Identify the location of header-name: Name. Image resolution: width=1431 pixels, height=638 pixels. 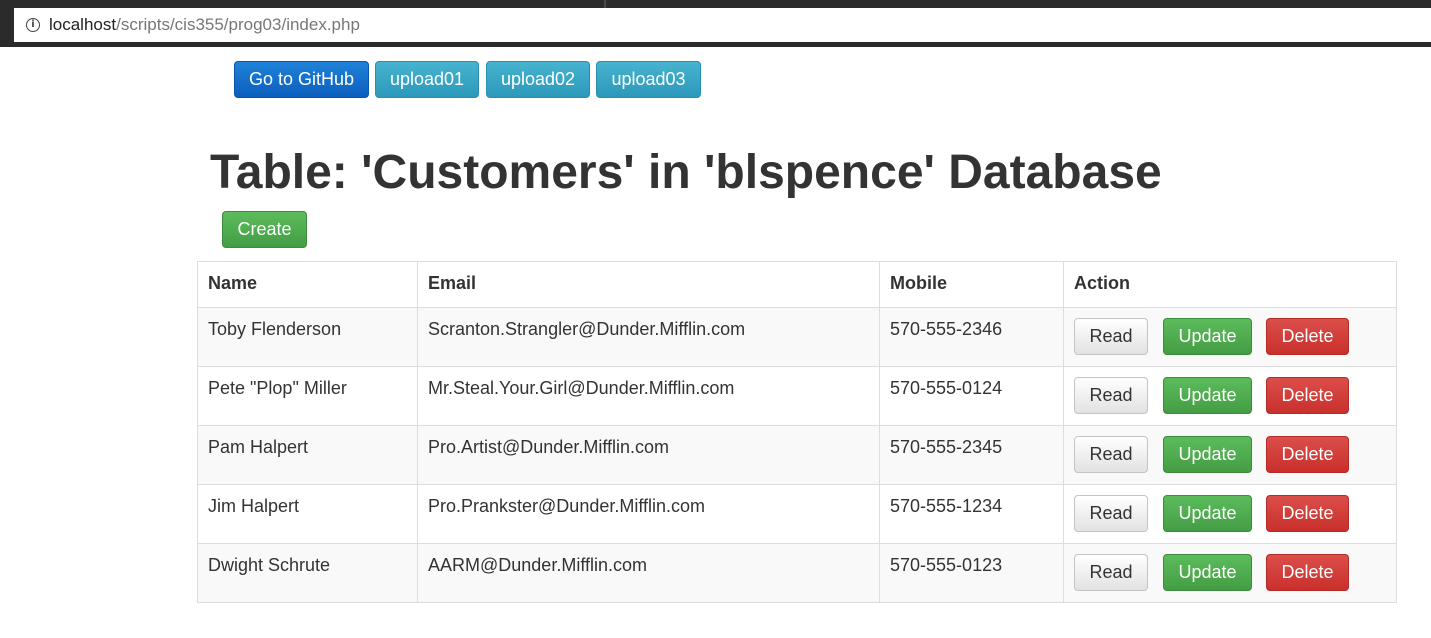
(307, 284).